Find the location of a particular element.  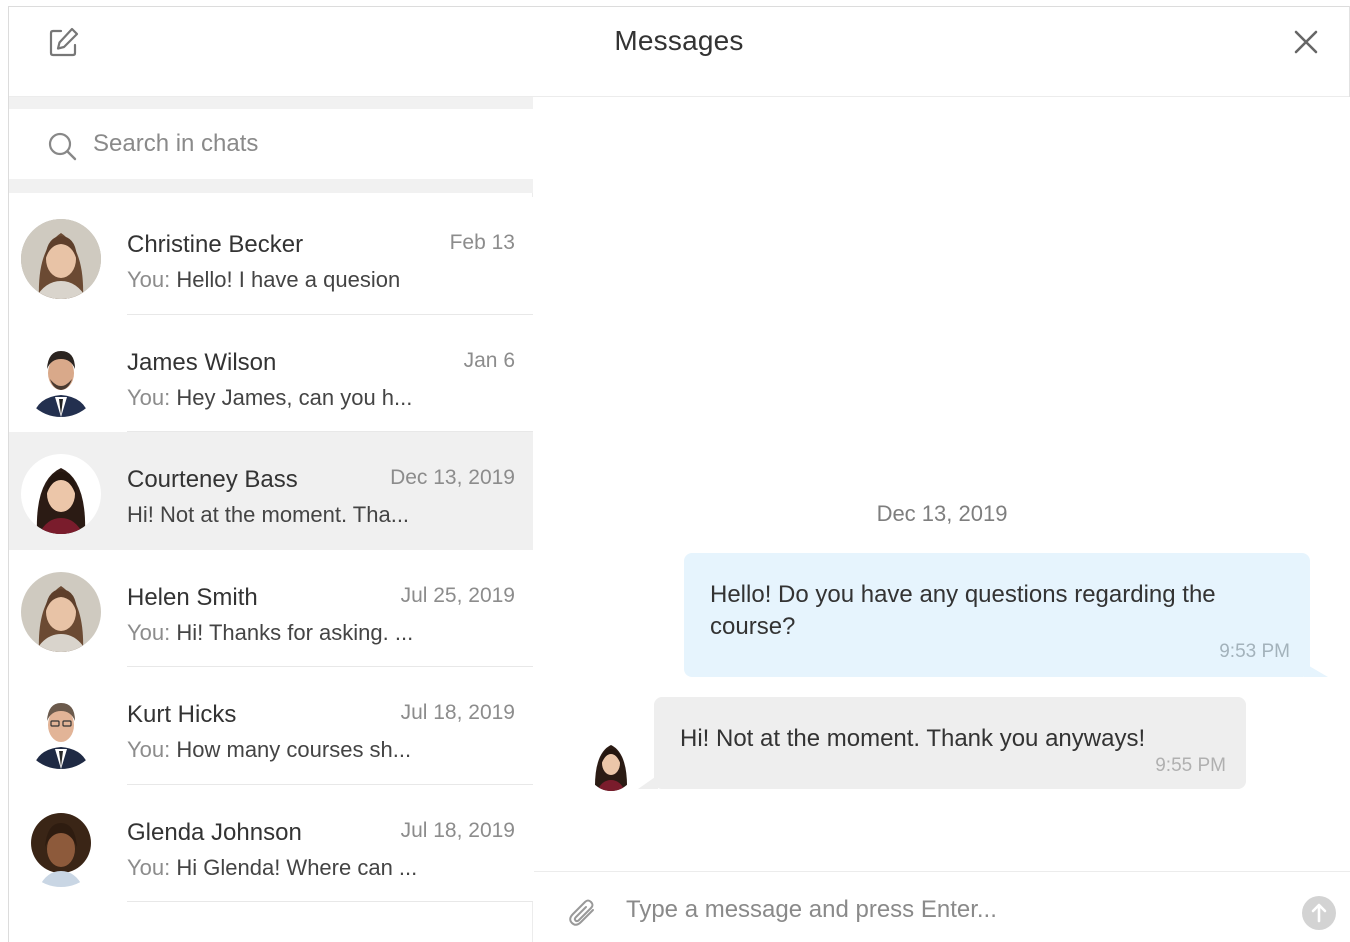

chat-date: Jul 25, 2019 is located at coordinates (457, 595).